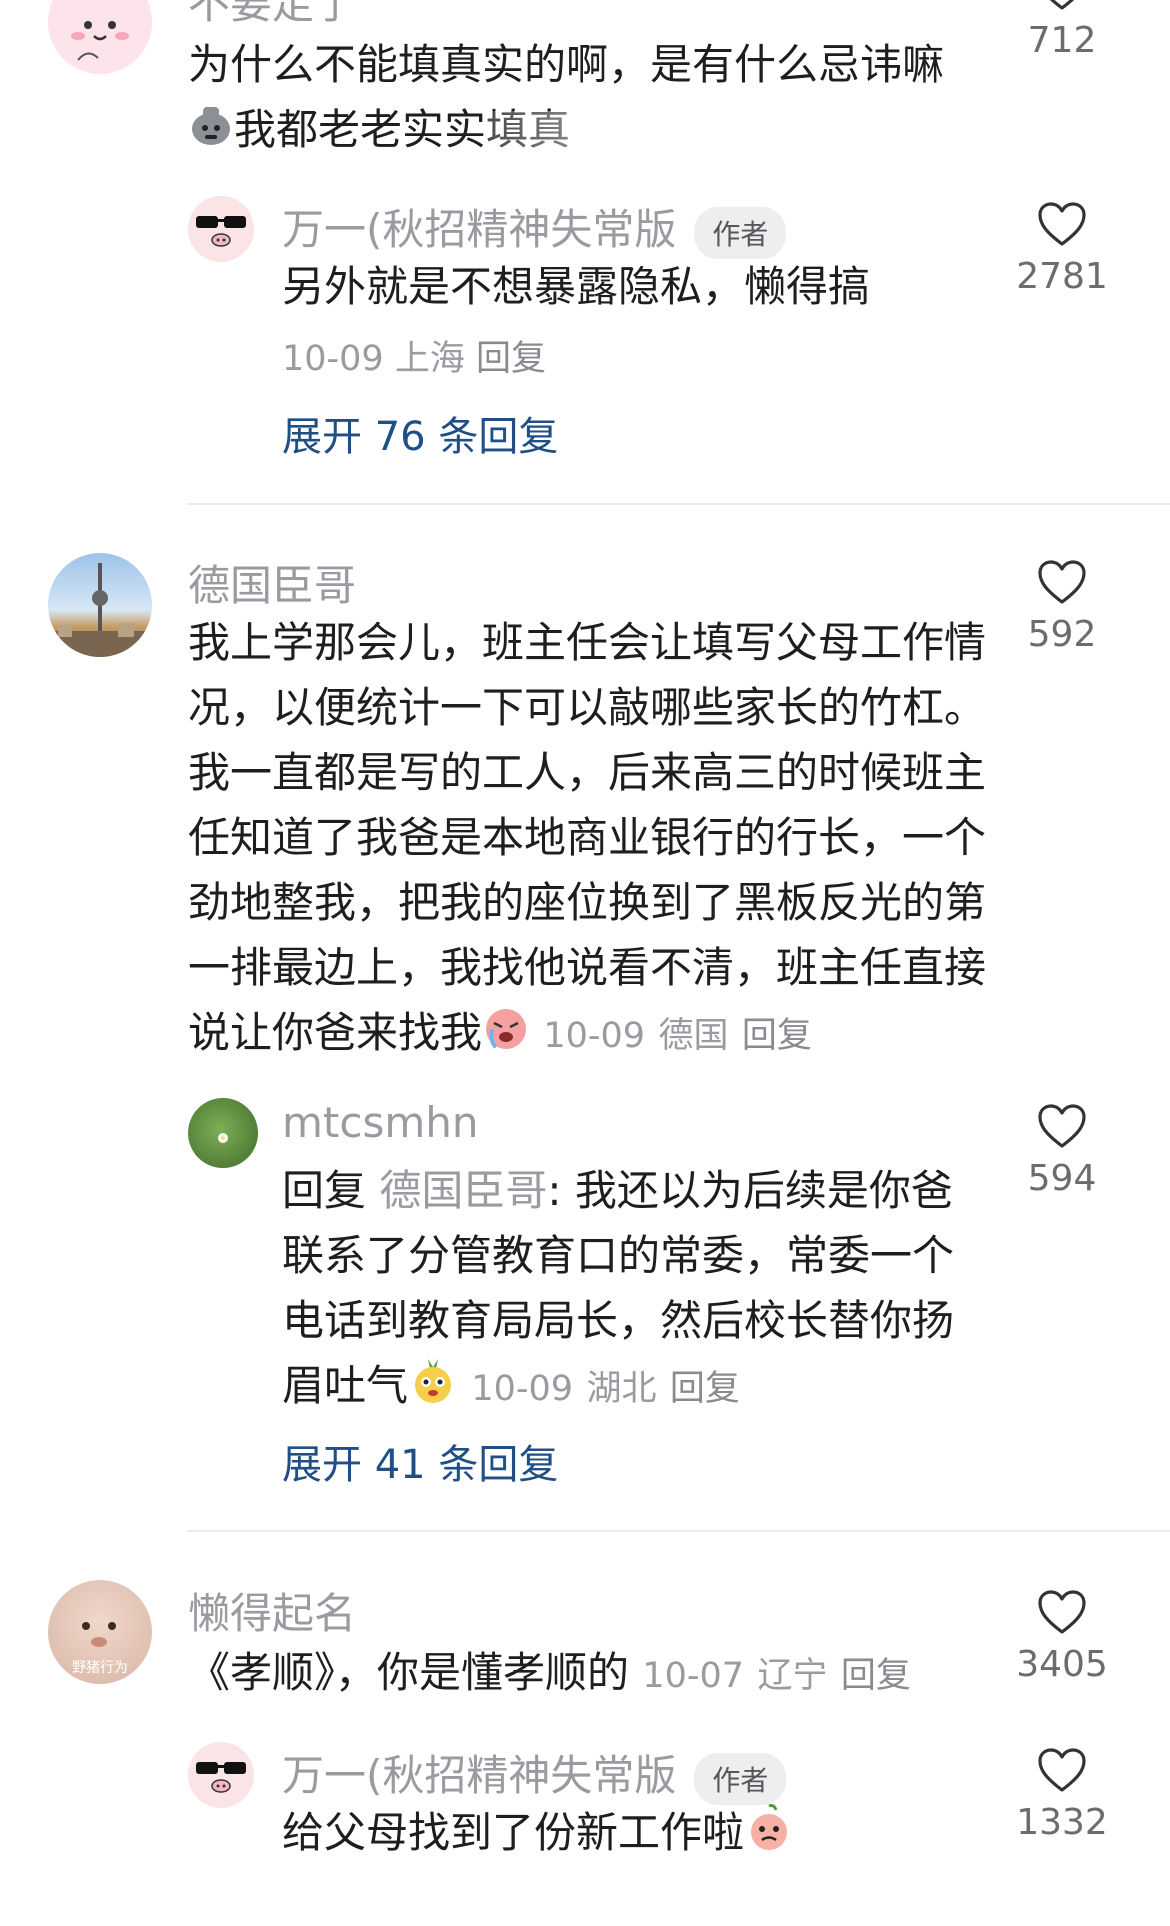 This screenshot has height=1926, width=1170. Describe the element at coordinates (272, 1610) in the screenshot. I see `comment-username: 懒得起名` at that location.